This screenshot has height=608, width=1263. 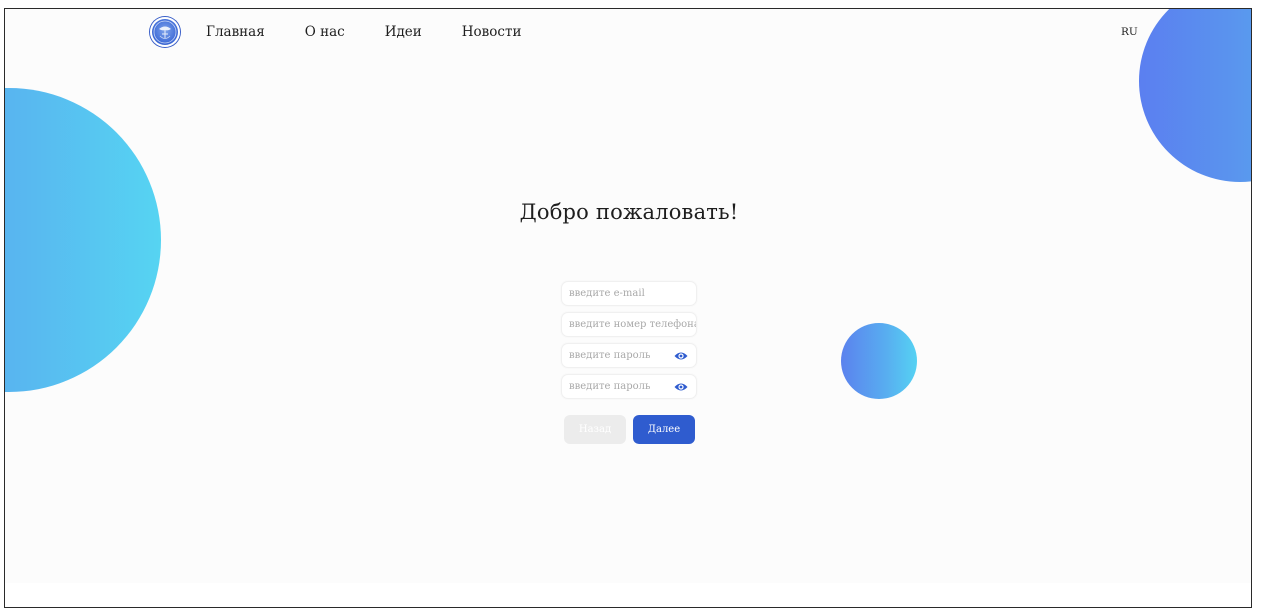 What do you see at coordinates (628, 595) in the screenshot?
I see `page-bottom-strip` at bounding box center [628, 595].